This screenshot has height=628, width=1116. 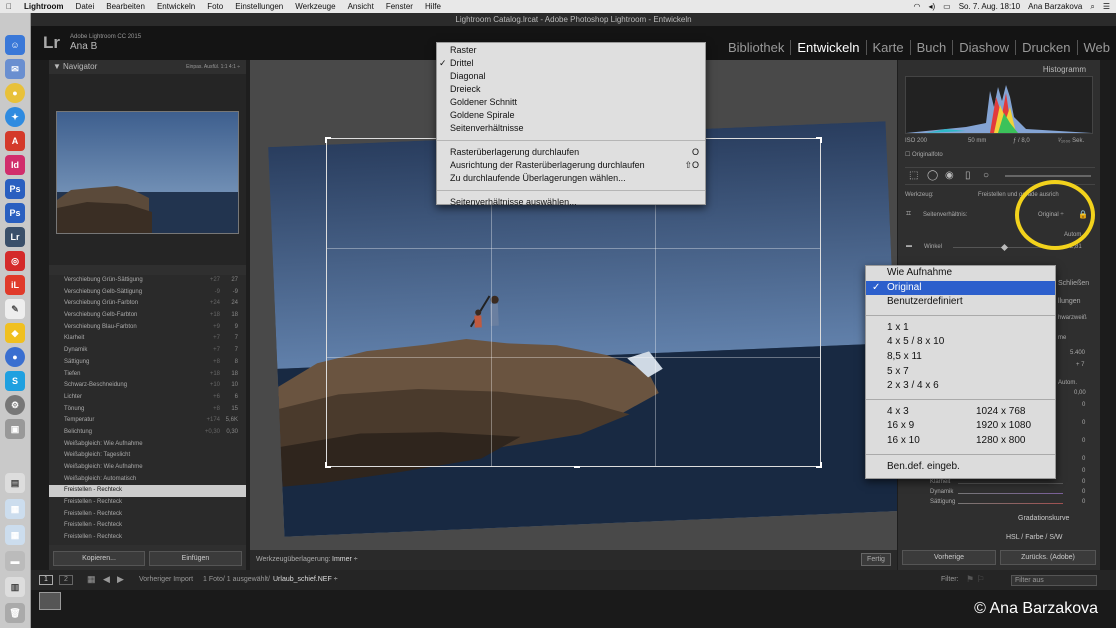 What do you see at coordinates (15, 117) in the screenshot?
I see `safari-icon: ✦` at bounding box center [15, 117].